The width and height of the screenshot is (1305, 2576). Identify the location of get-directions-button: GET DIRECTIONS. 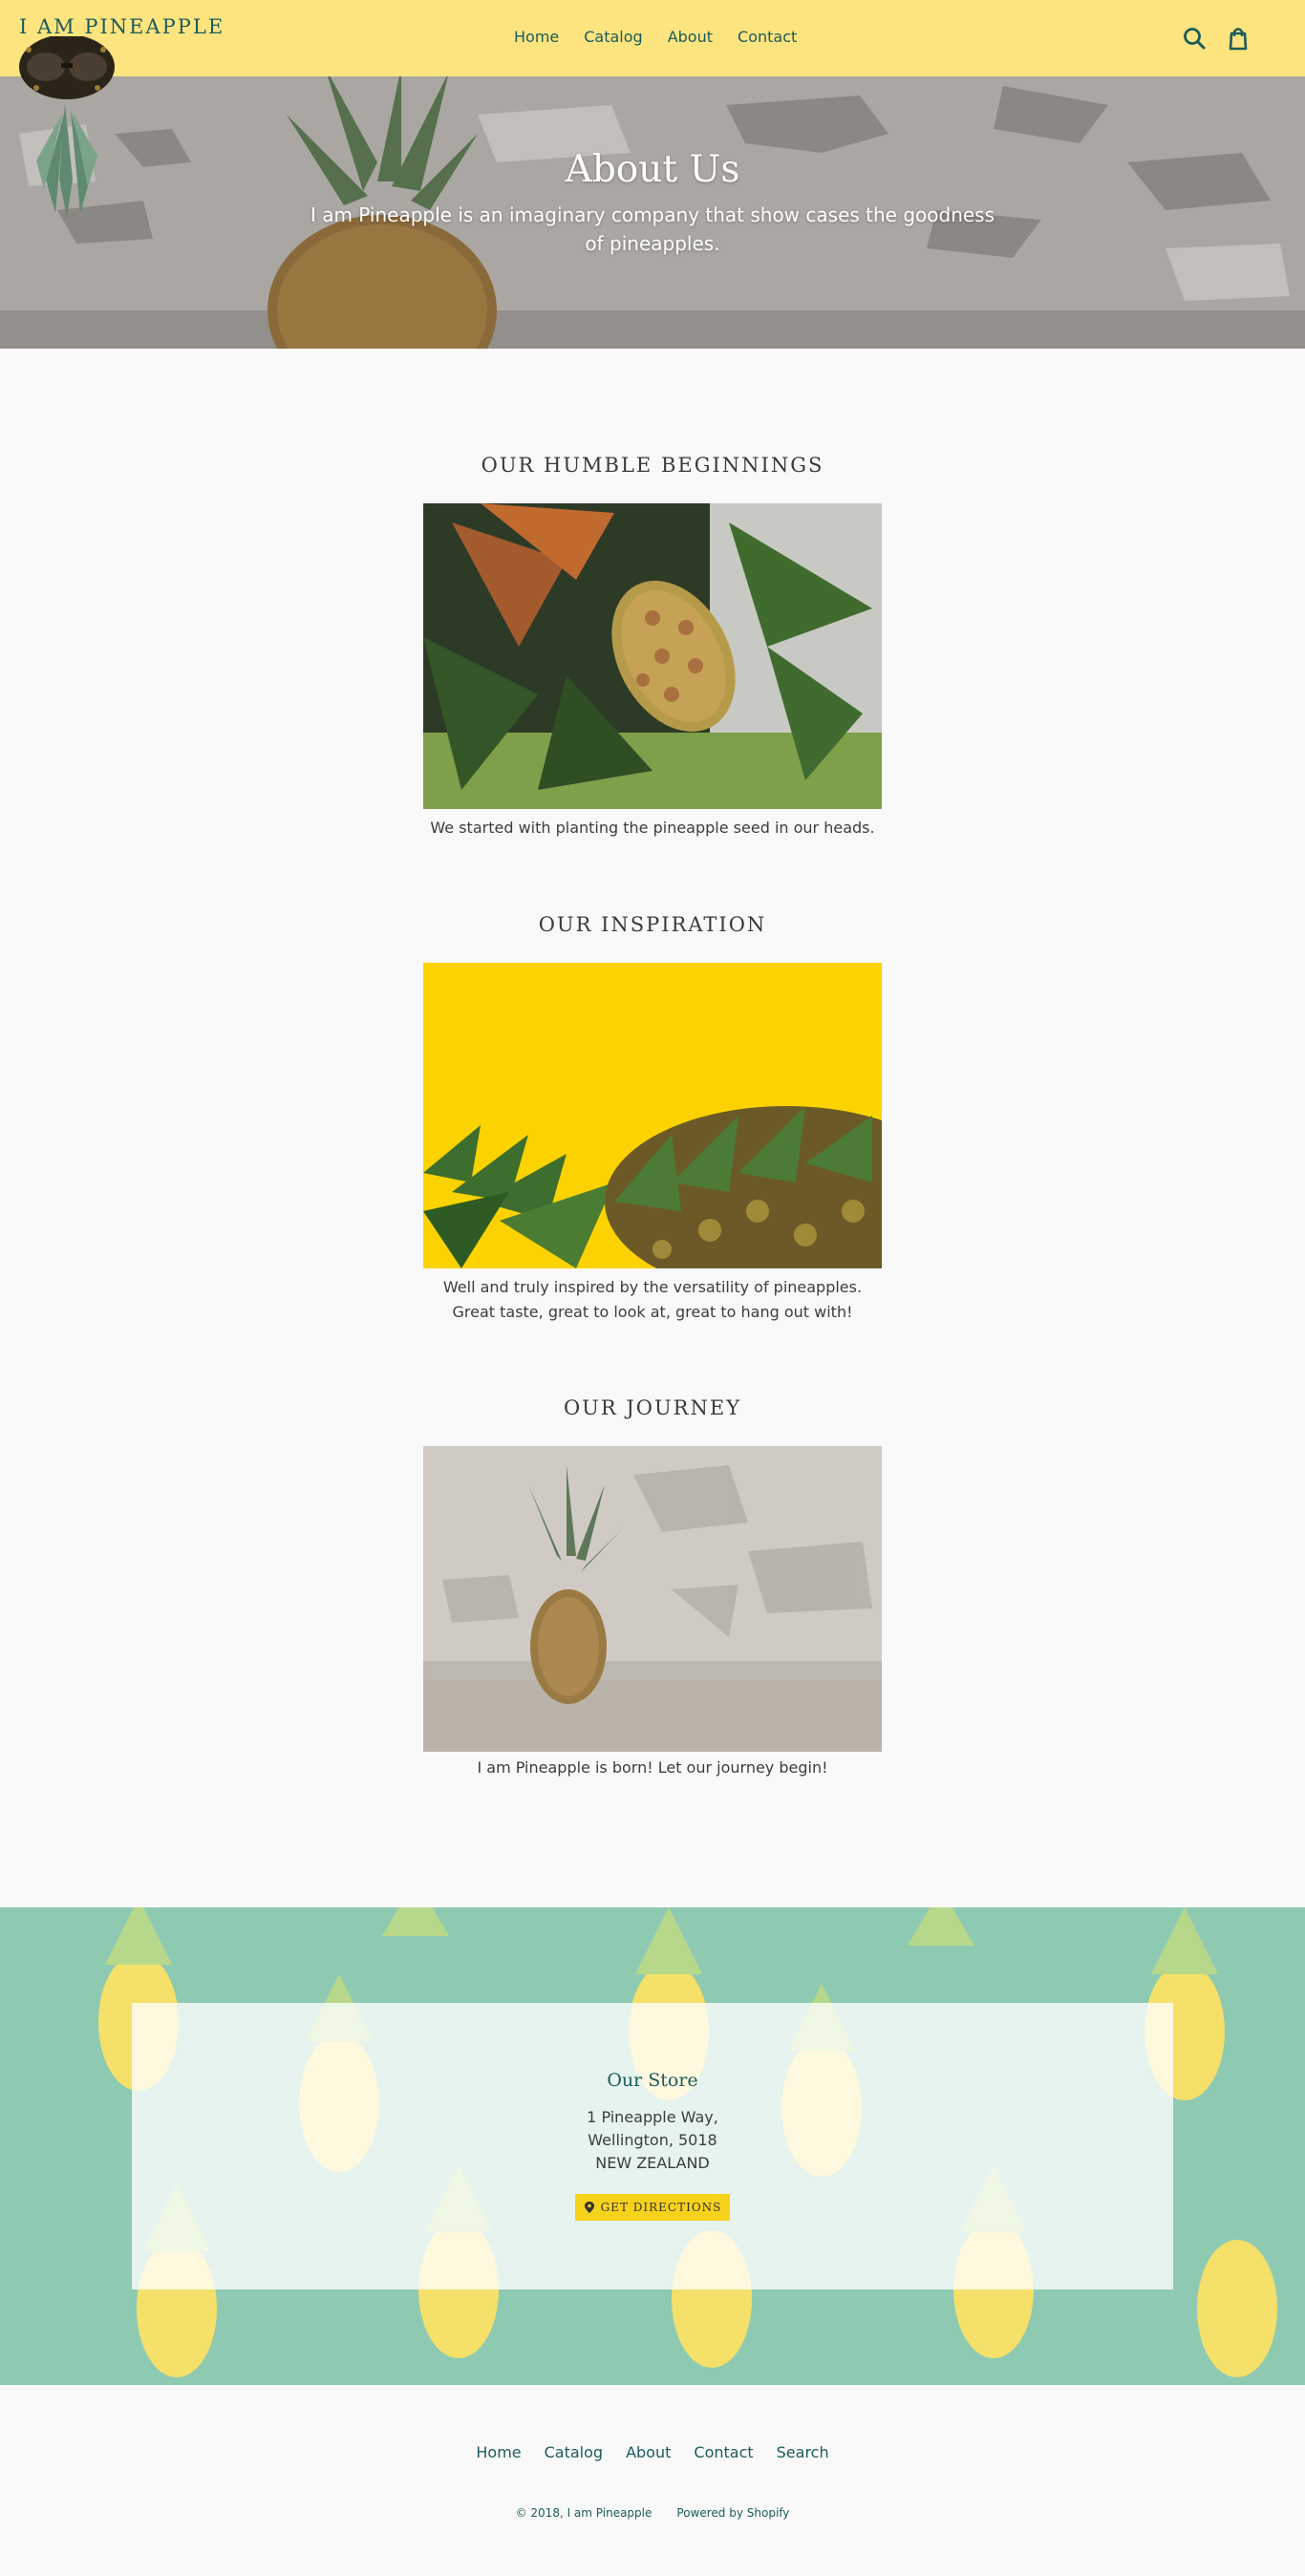
(652, 2207).